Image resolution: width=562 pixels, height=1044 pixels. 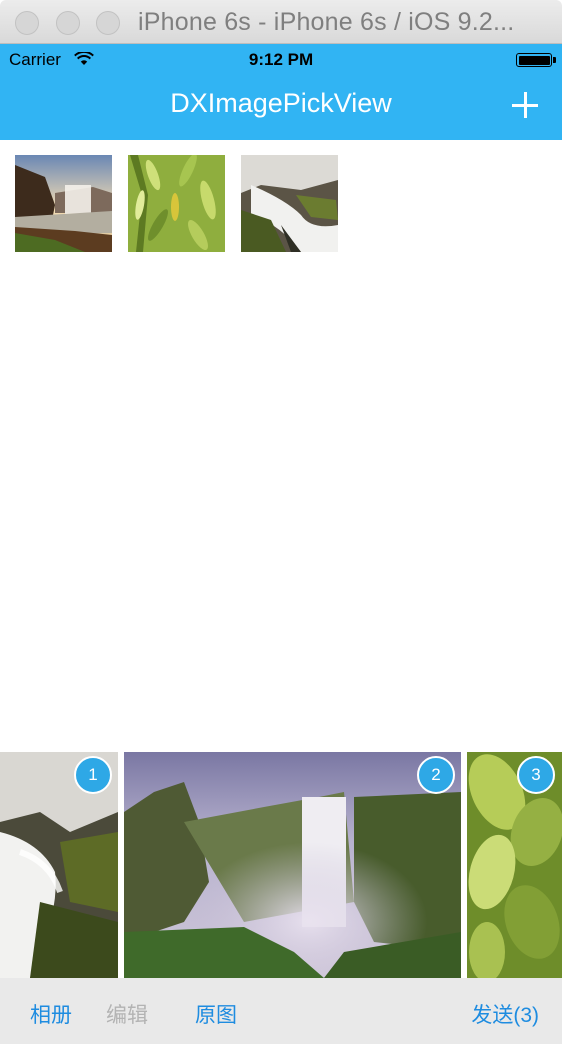 I want to click on navigation-bar: Carrier 9:12 PM DXImagePickView, so click(x=281, y=92).